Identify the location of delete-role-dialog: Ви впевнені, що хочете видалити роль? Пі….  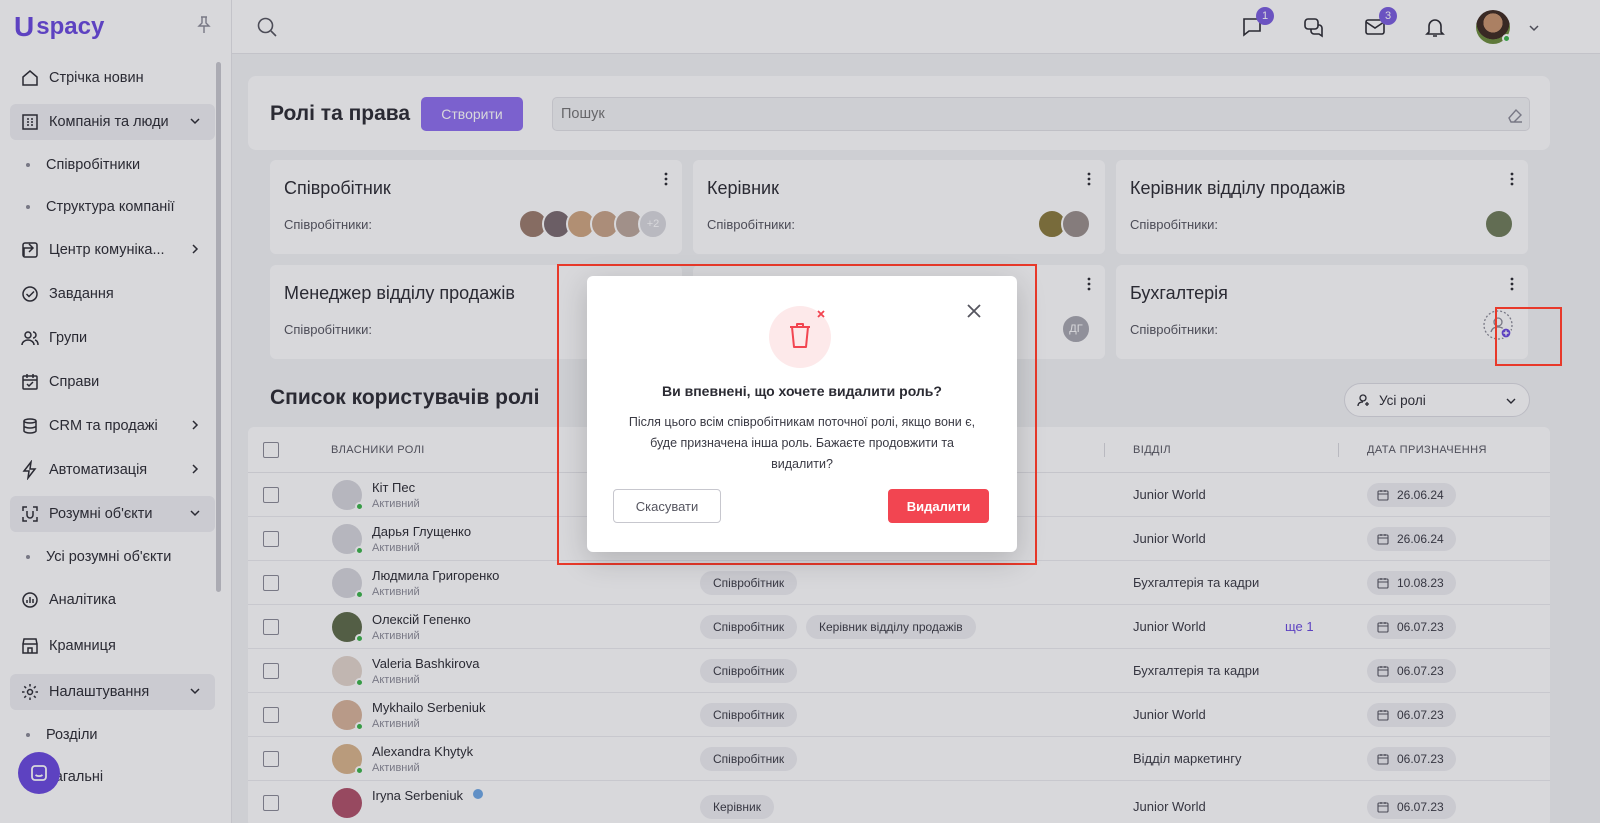
(802, 414).